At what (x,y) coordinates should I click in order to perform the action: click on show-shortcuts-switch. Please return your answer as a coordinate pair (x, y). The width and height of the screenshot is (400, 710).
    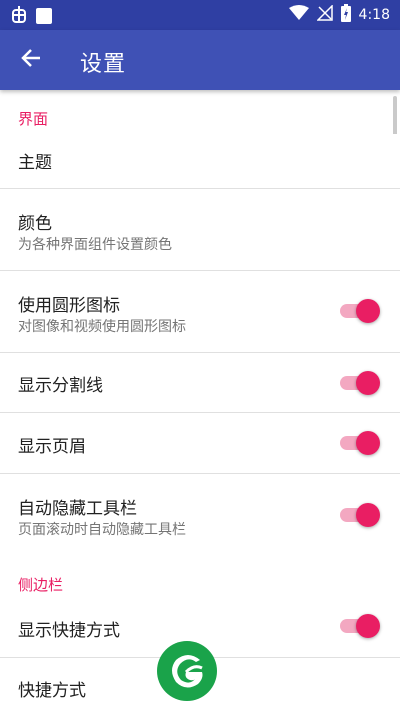
    Looking at the image, I should click on (358, 626).